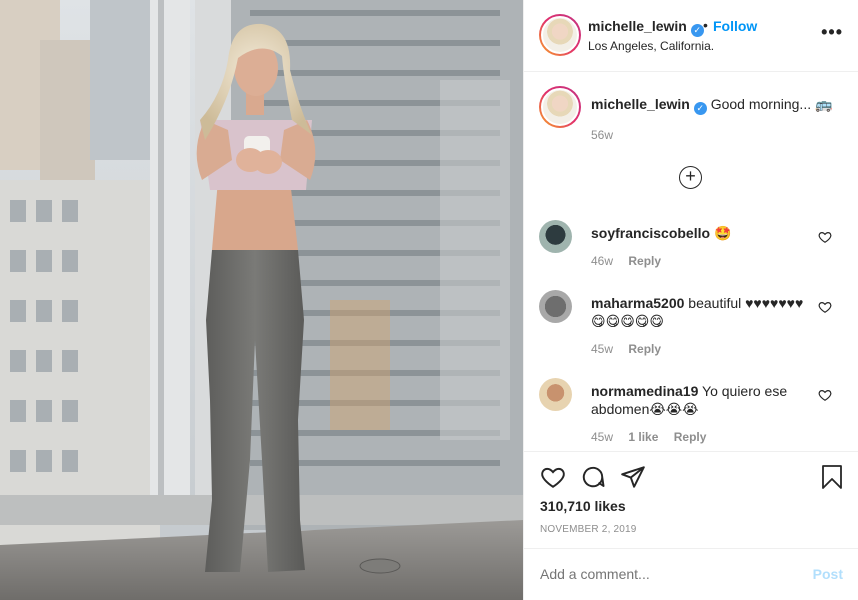  I want to click on comment-meta: 46w Reply, so click(632, 261).